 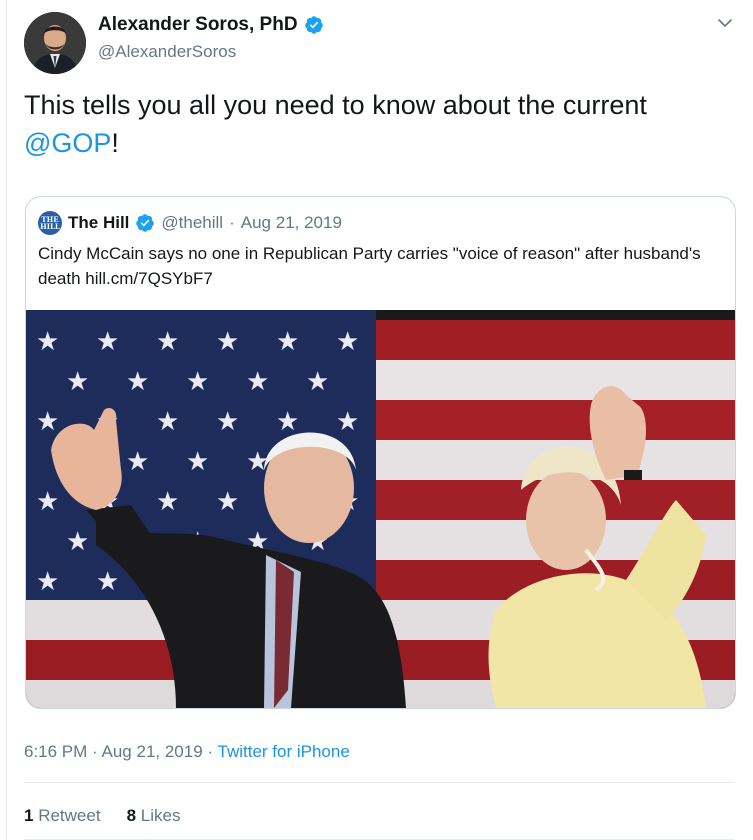 I want to click on likes-count: 8, so click(x=131, y=815).